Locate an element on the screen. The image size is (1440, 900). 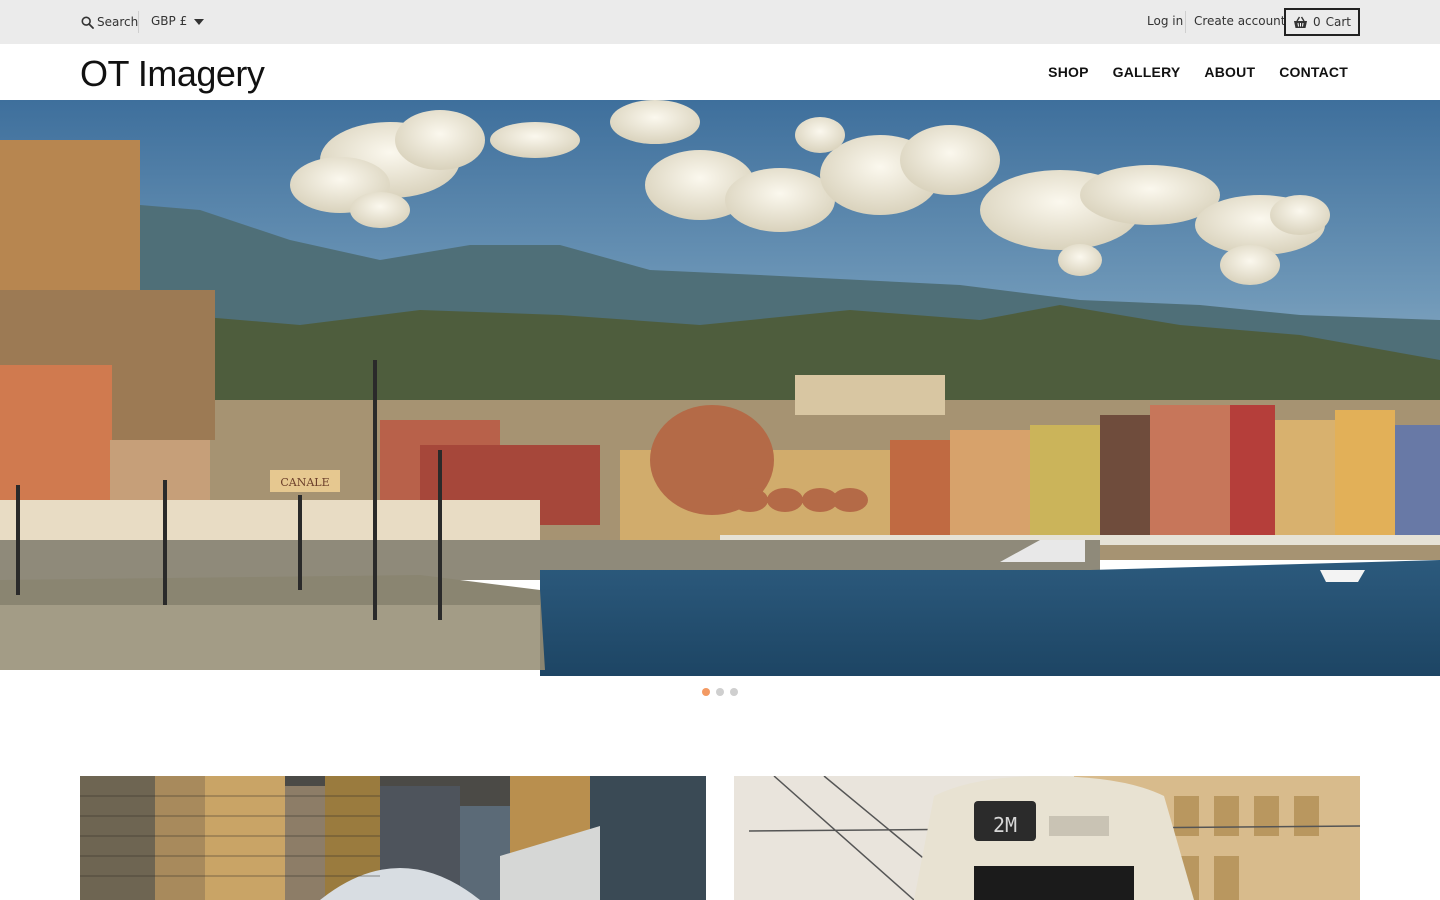
city-skyline-image is located at coordinates (393, 838).